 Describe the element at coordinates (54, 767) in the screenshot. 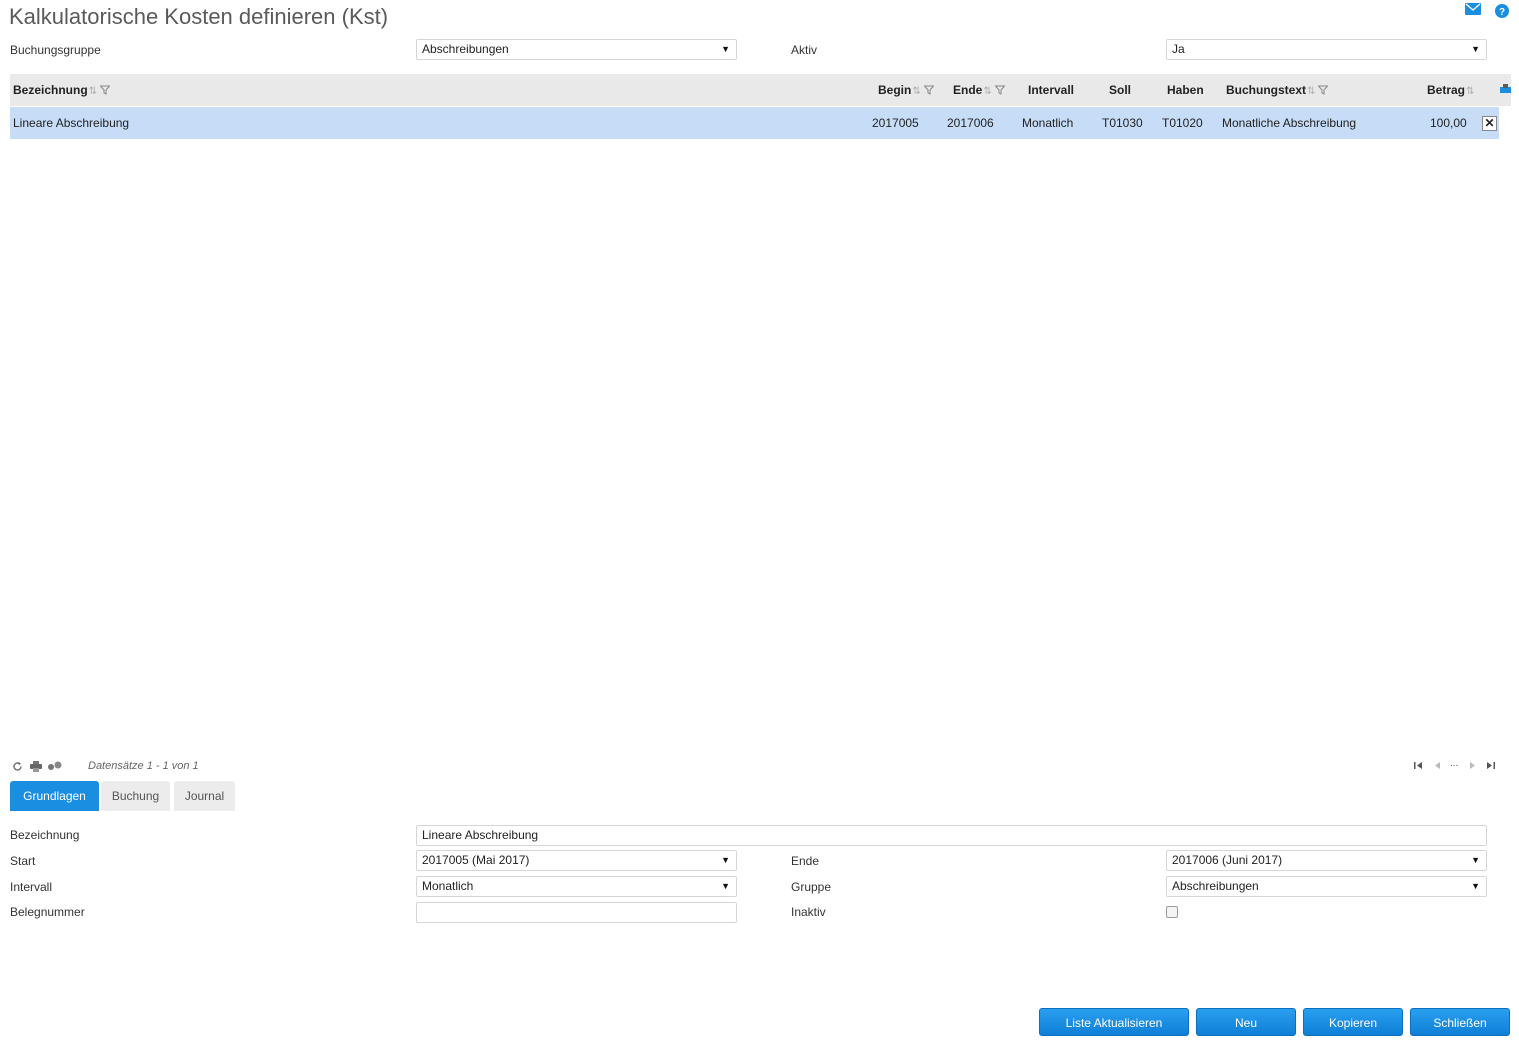

I see `settings-icon` at that location.